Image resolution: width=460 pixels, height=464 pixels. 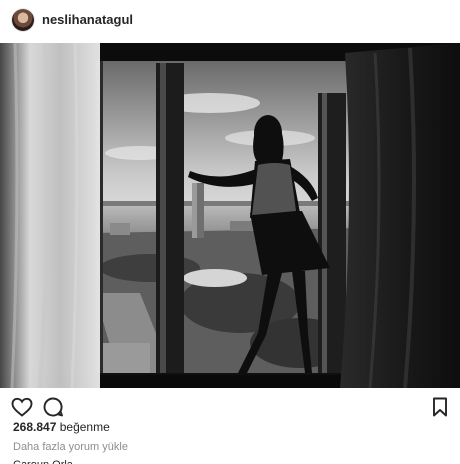 I want to click on likes-label: beğenme, so click(x=84, y=427).